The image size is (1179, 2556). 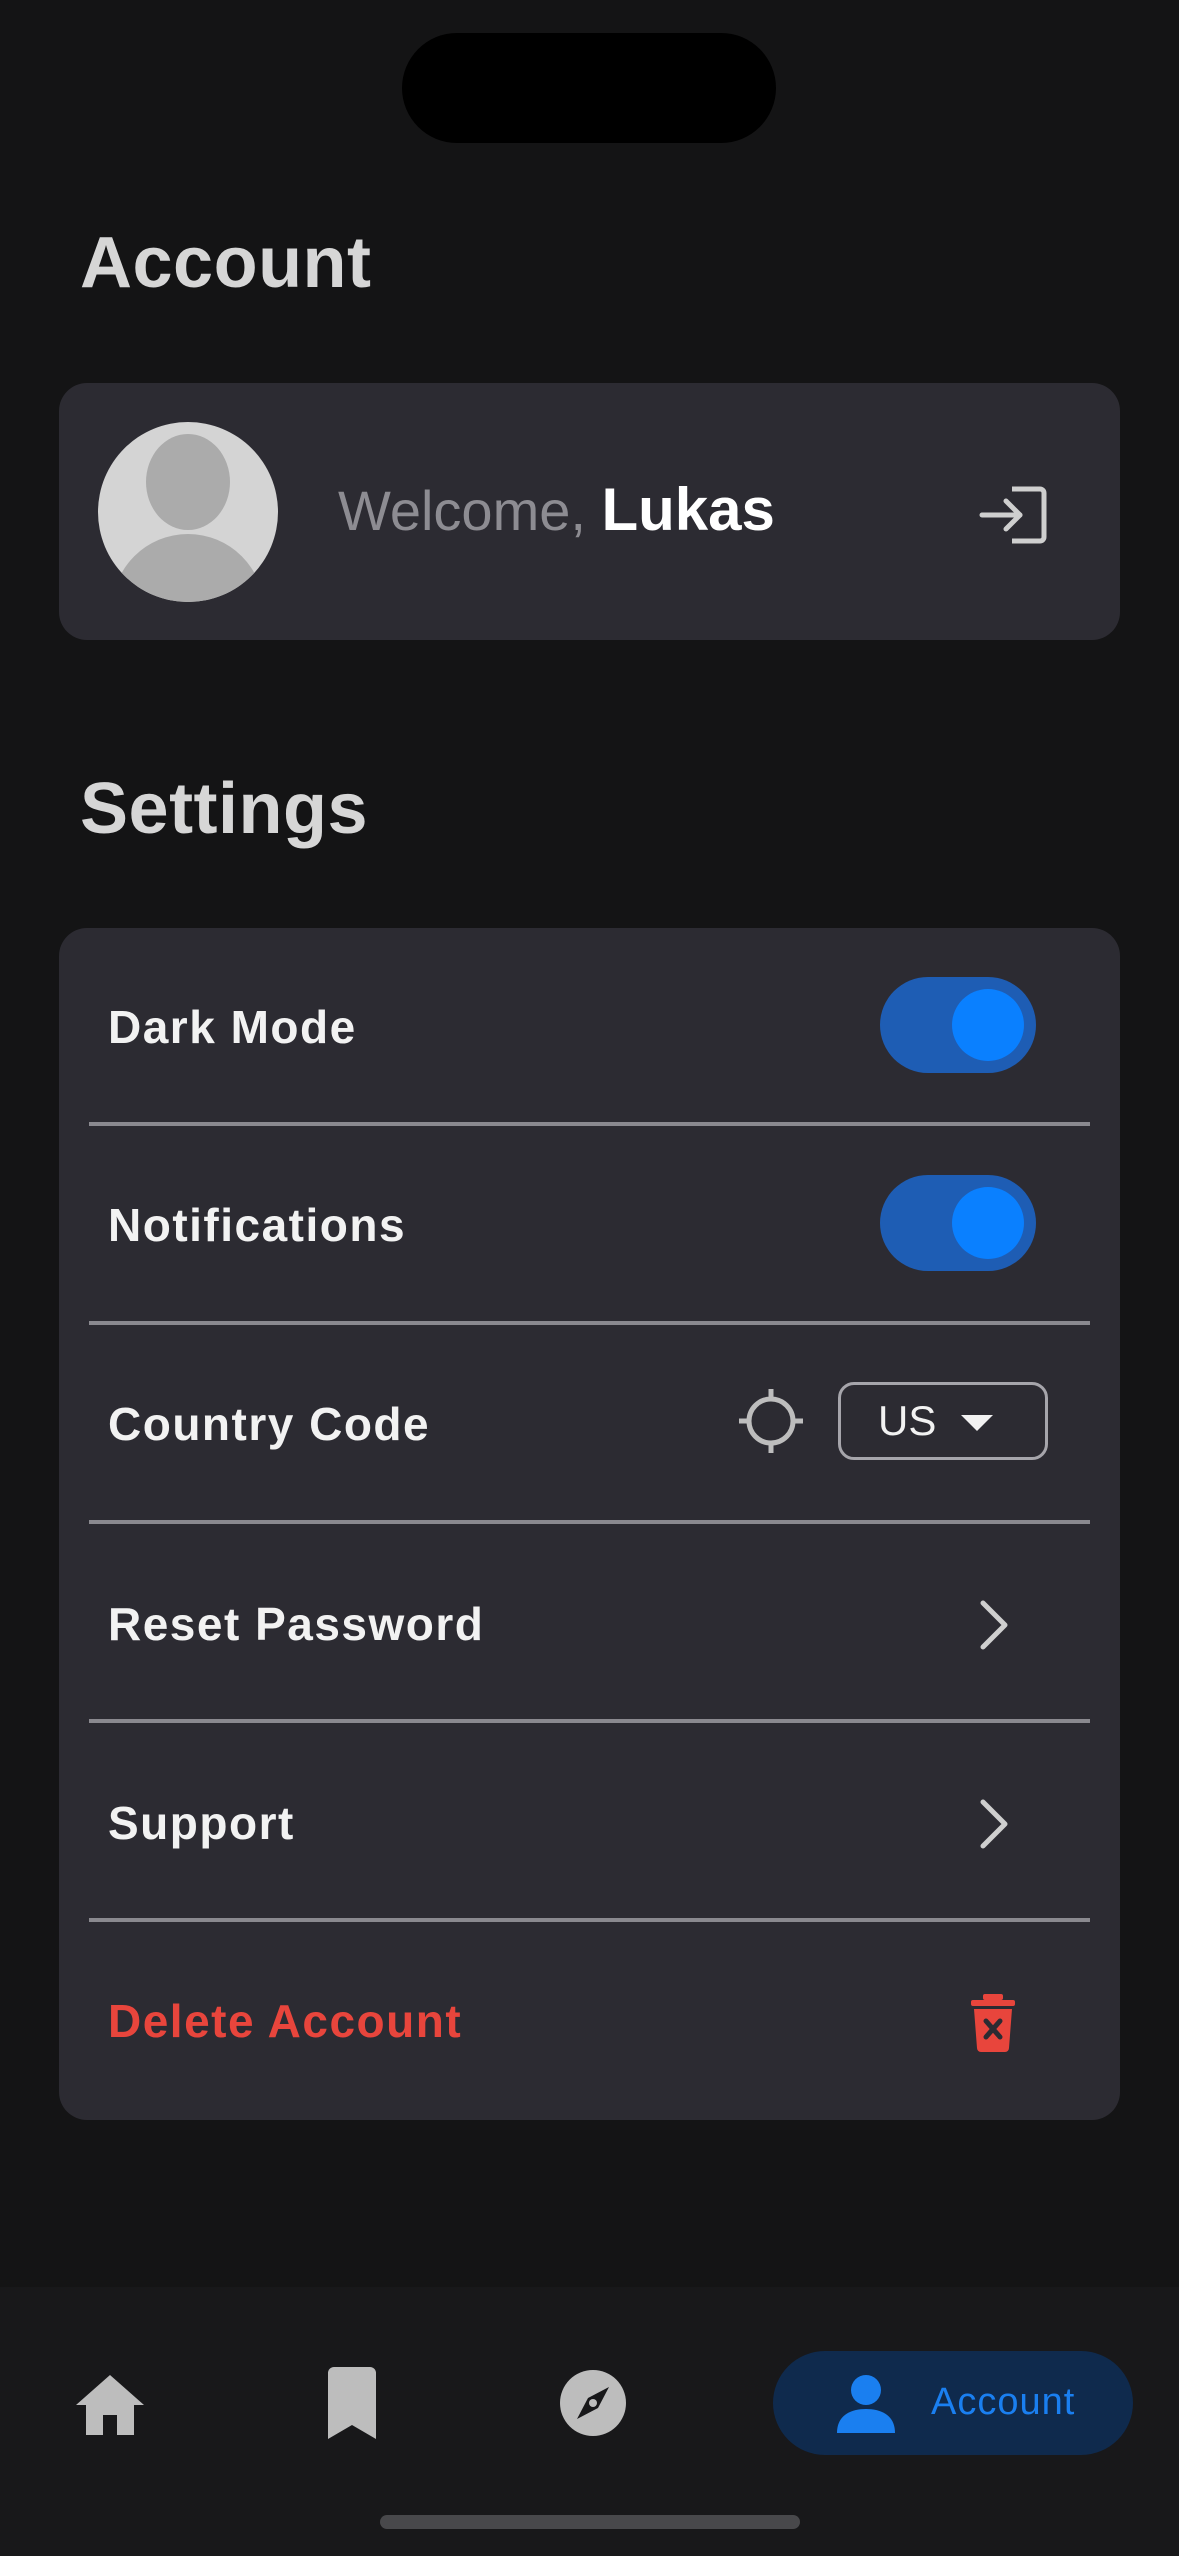 What do you see at coordinates (589, 1823) in the screenshot?
I see `setting-row-support: Support` at bounding box center [589, 1823].